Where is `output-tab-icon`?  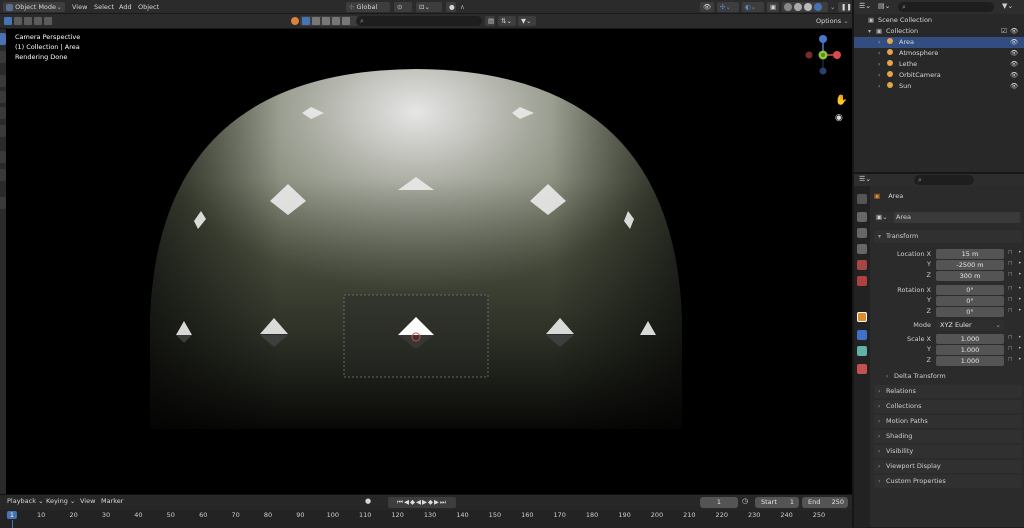
output-tab-icon is located at coordinates (862, 233).